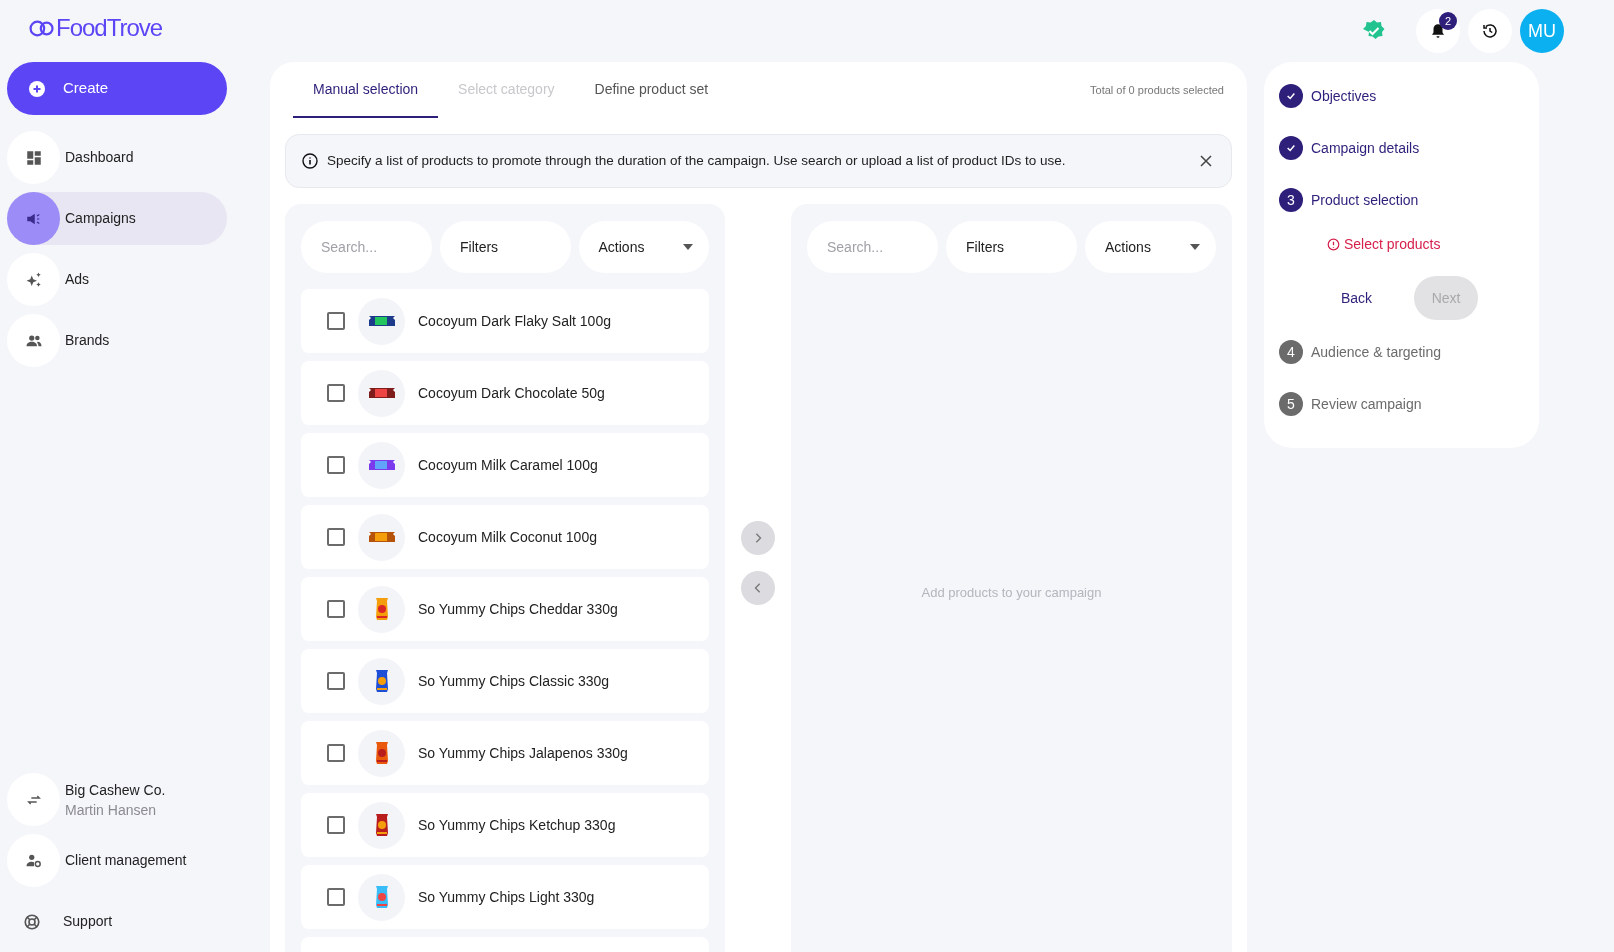 This screenshot has width=1614, height=952. I want to click on account-switcher: Big Cashew Co. Martin Hansen, so click(135, 799).